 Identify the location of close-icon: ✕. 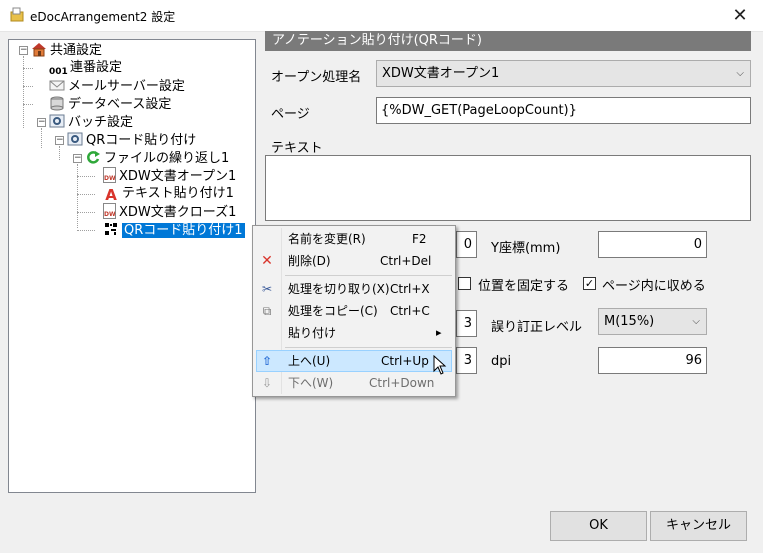
(740, 16).